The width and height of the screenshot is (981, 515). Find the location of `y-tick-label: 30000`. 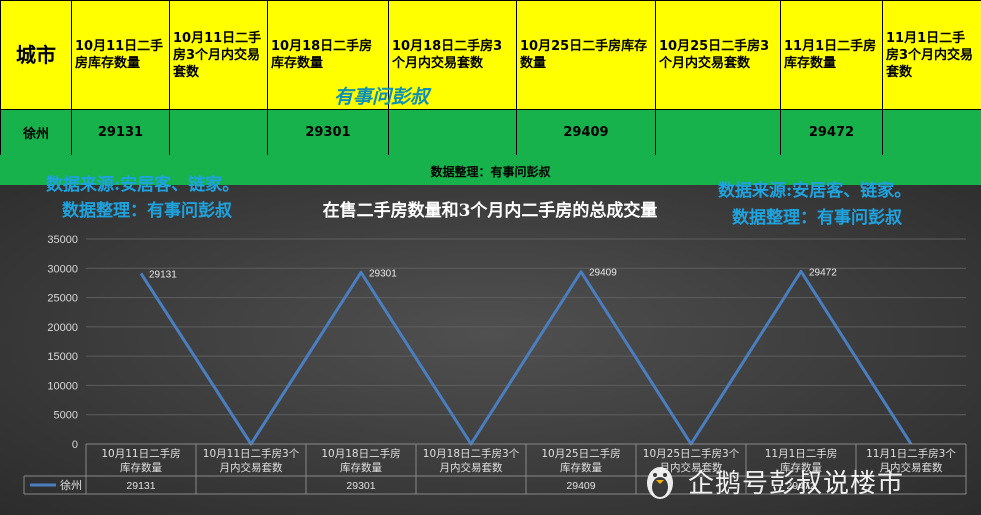

y-tick-label: 30000 is located at coordinates (62, 269).